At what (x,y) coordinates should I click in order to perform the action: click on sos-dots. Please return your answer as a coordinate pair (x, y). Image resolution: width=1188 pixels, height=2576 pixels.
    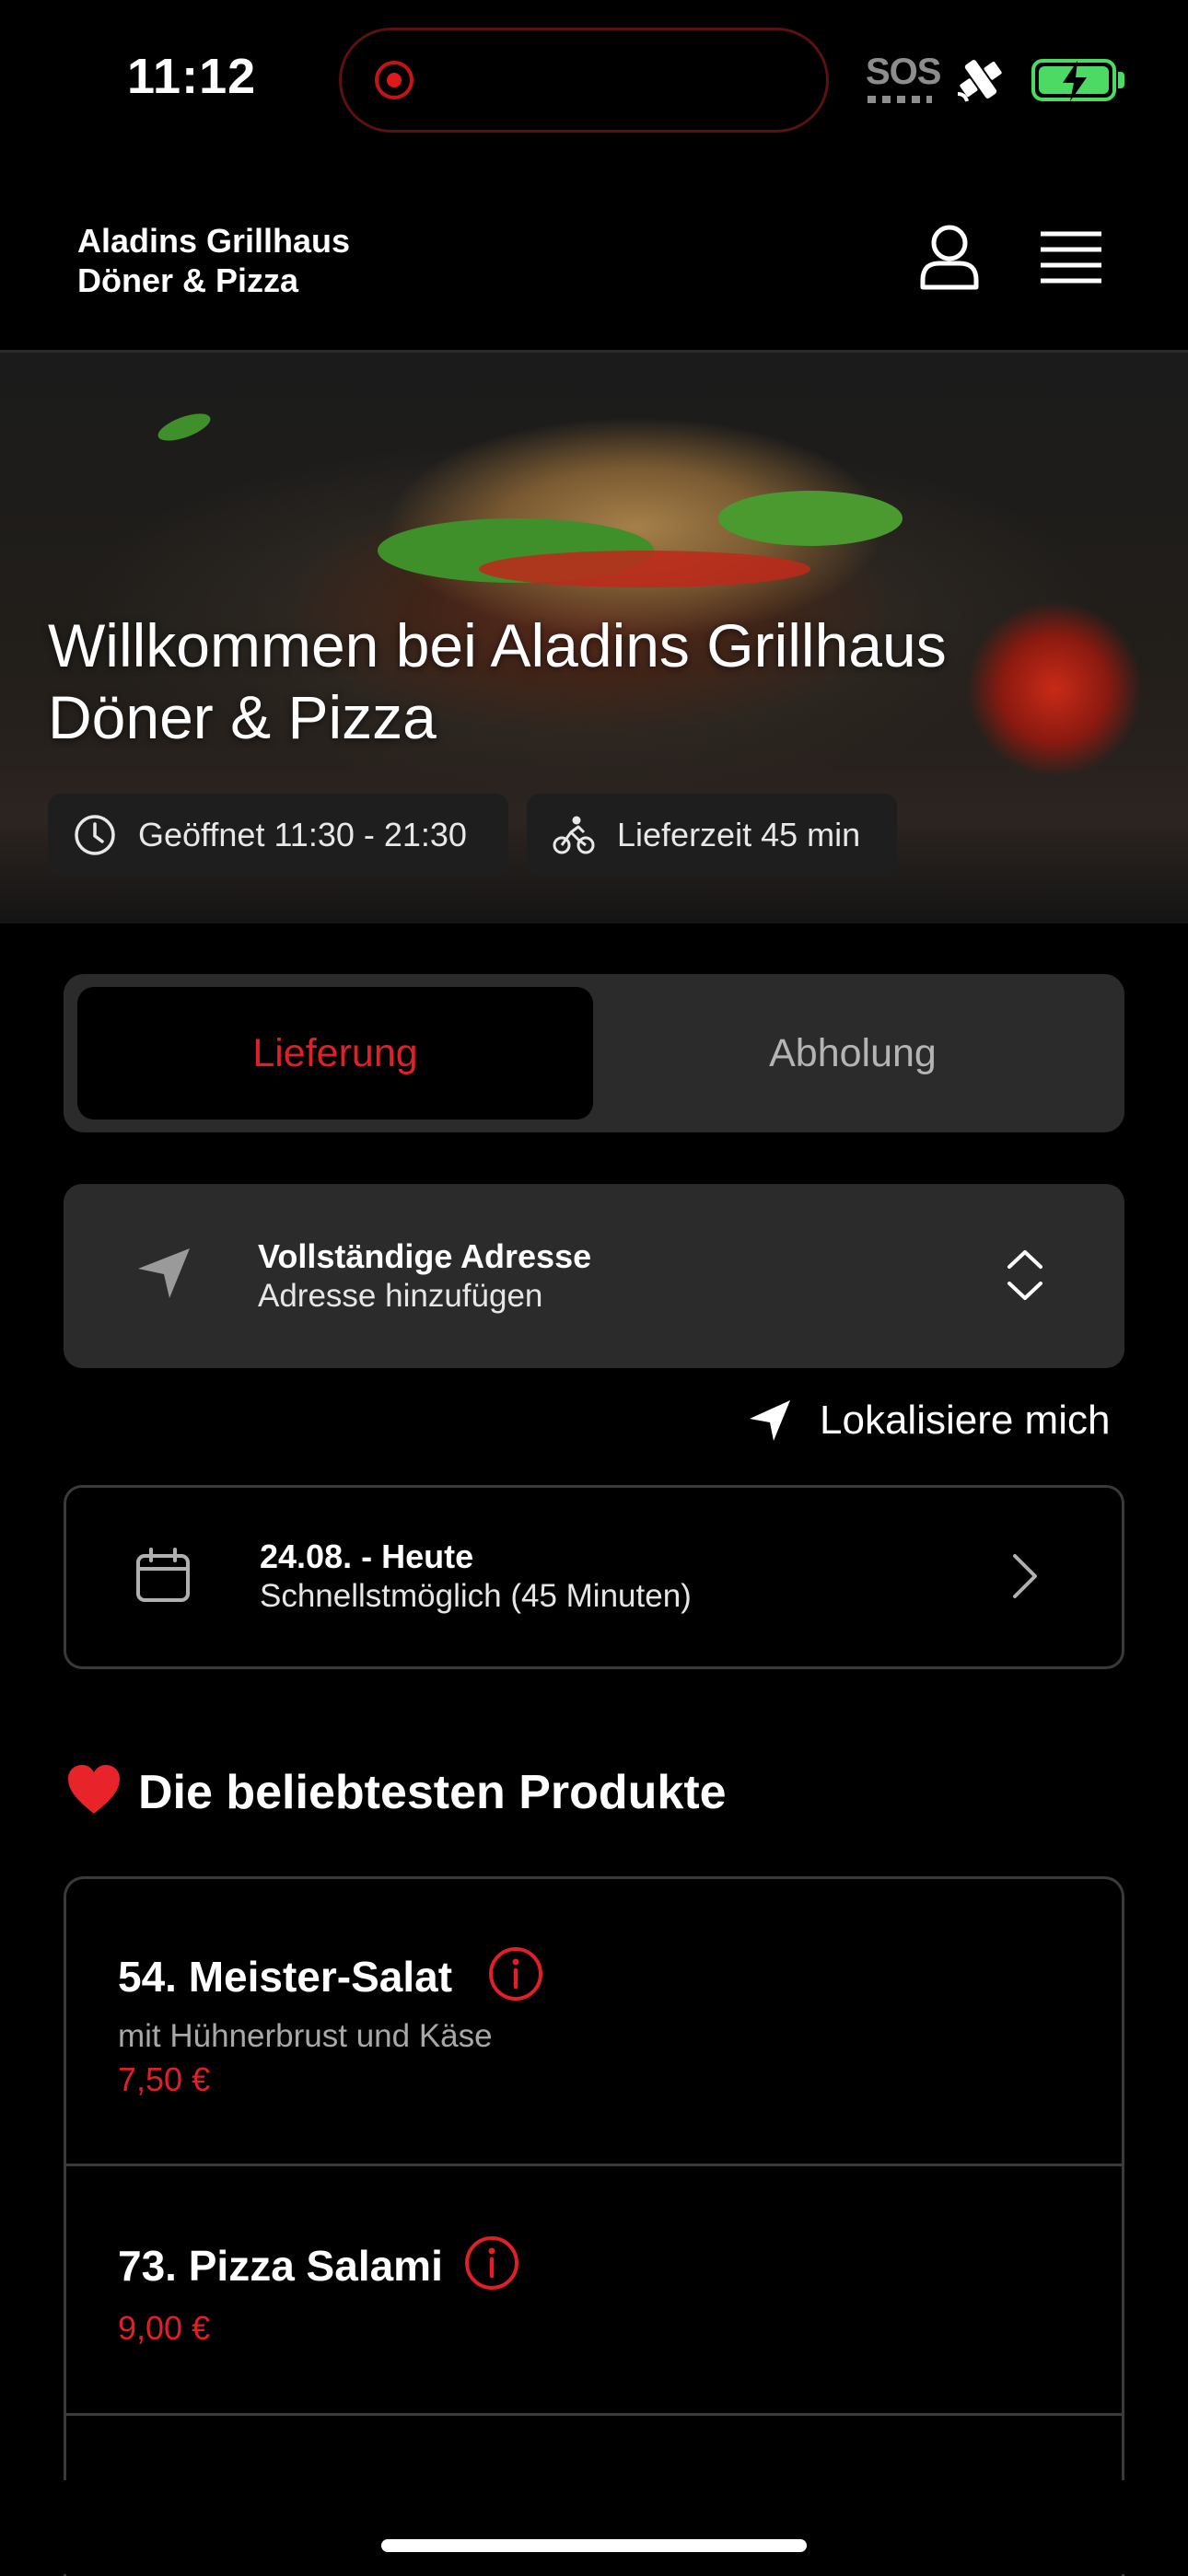
    Looking at the image, I should click on (900, 99).